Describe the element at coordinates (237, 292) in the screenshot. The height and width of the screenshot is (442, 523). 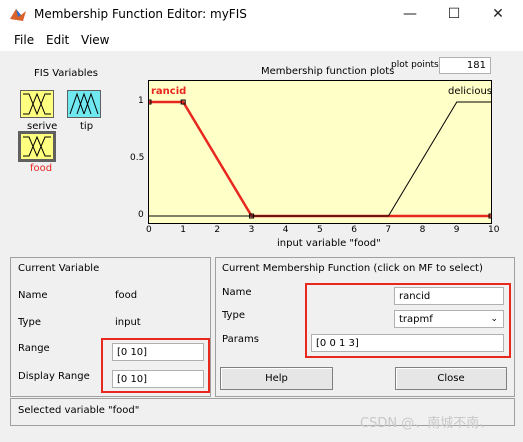
I see `mf-name-label: Name` at that location.